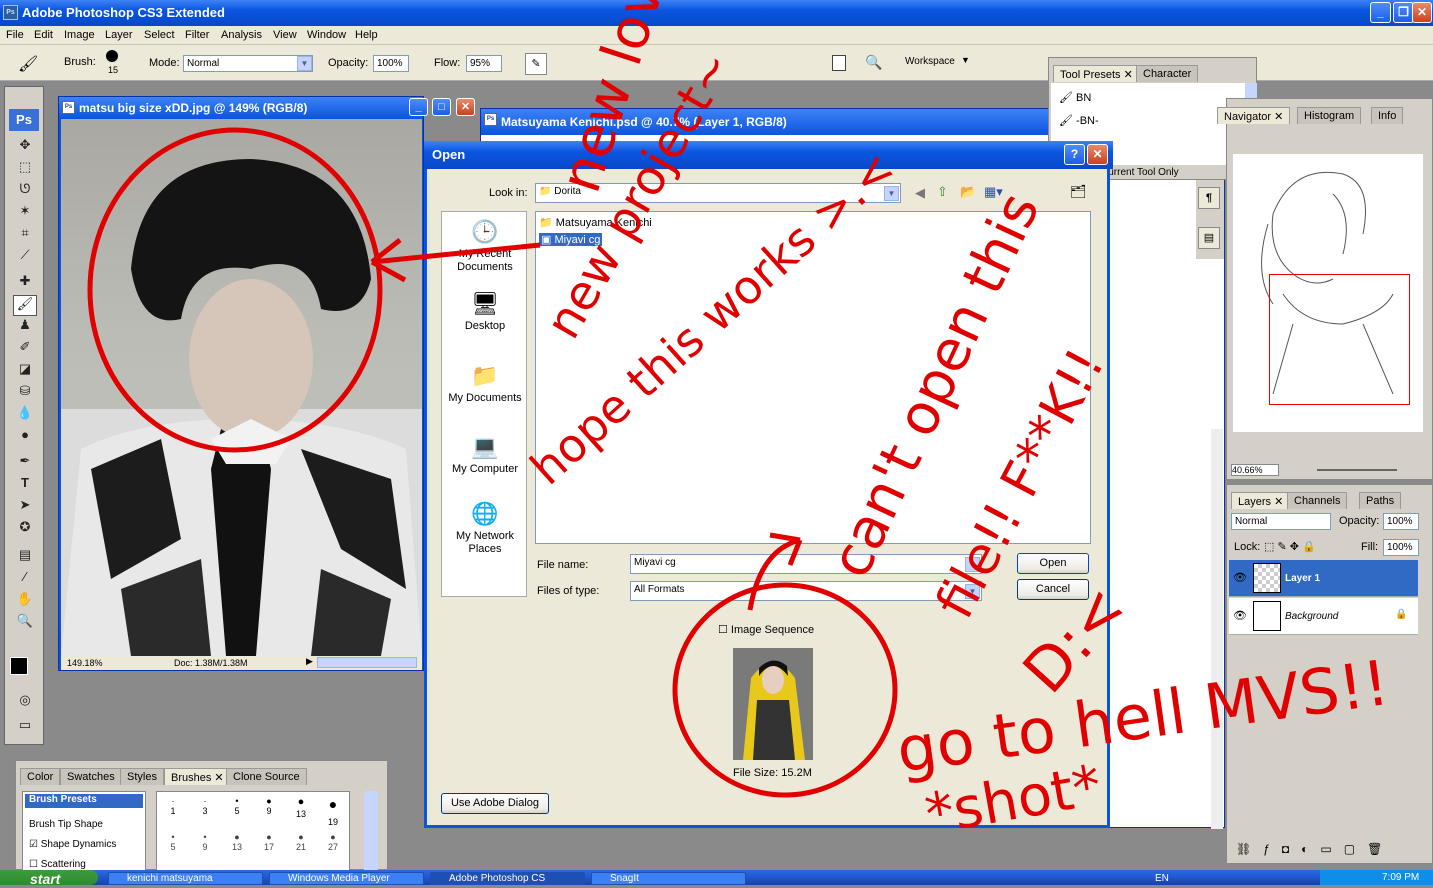 The height and width of the screenshot is (888, 1433). Describe the element at coordinates (25, 147) in the screenshot. I see `move-tool-icon: ✥` at that location.